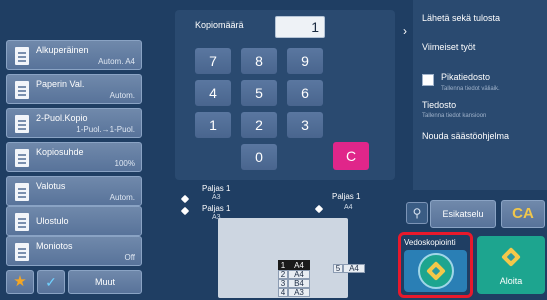 The width and height of the screenshot is (547, 300). What do you see at coordinates (439, 105) in the screenshot?
I see `file-item: Tiedosto` at bounding box center [439, 105].